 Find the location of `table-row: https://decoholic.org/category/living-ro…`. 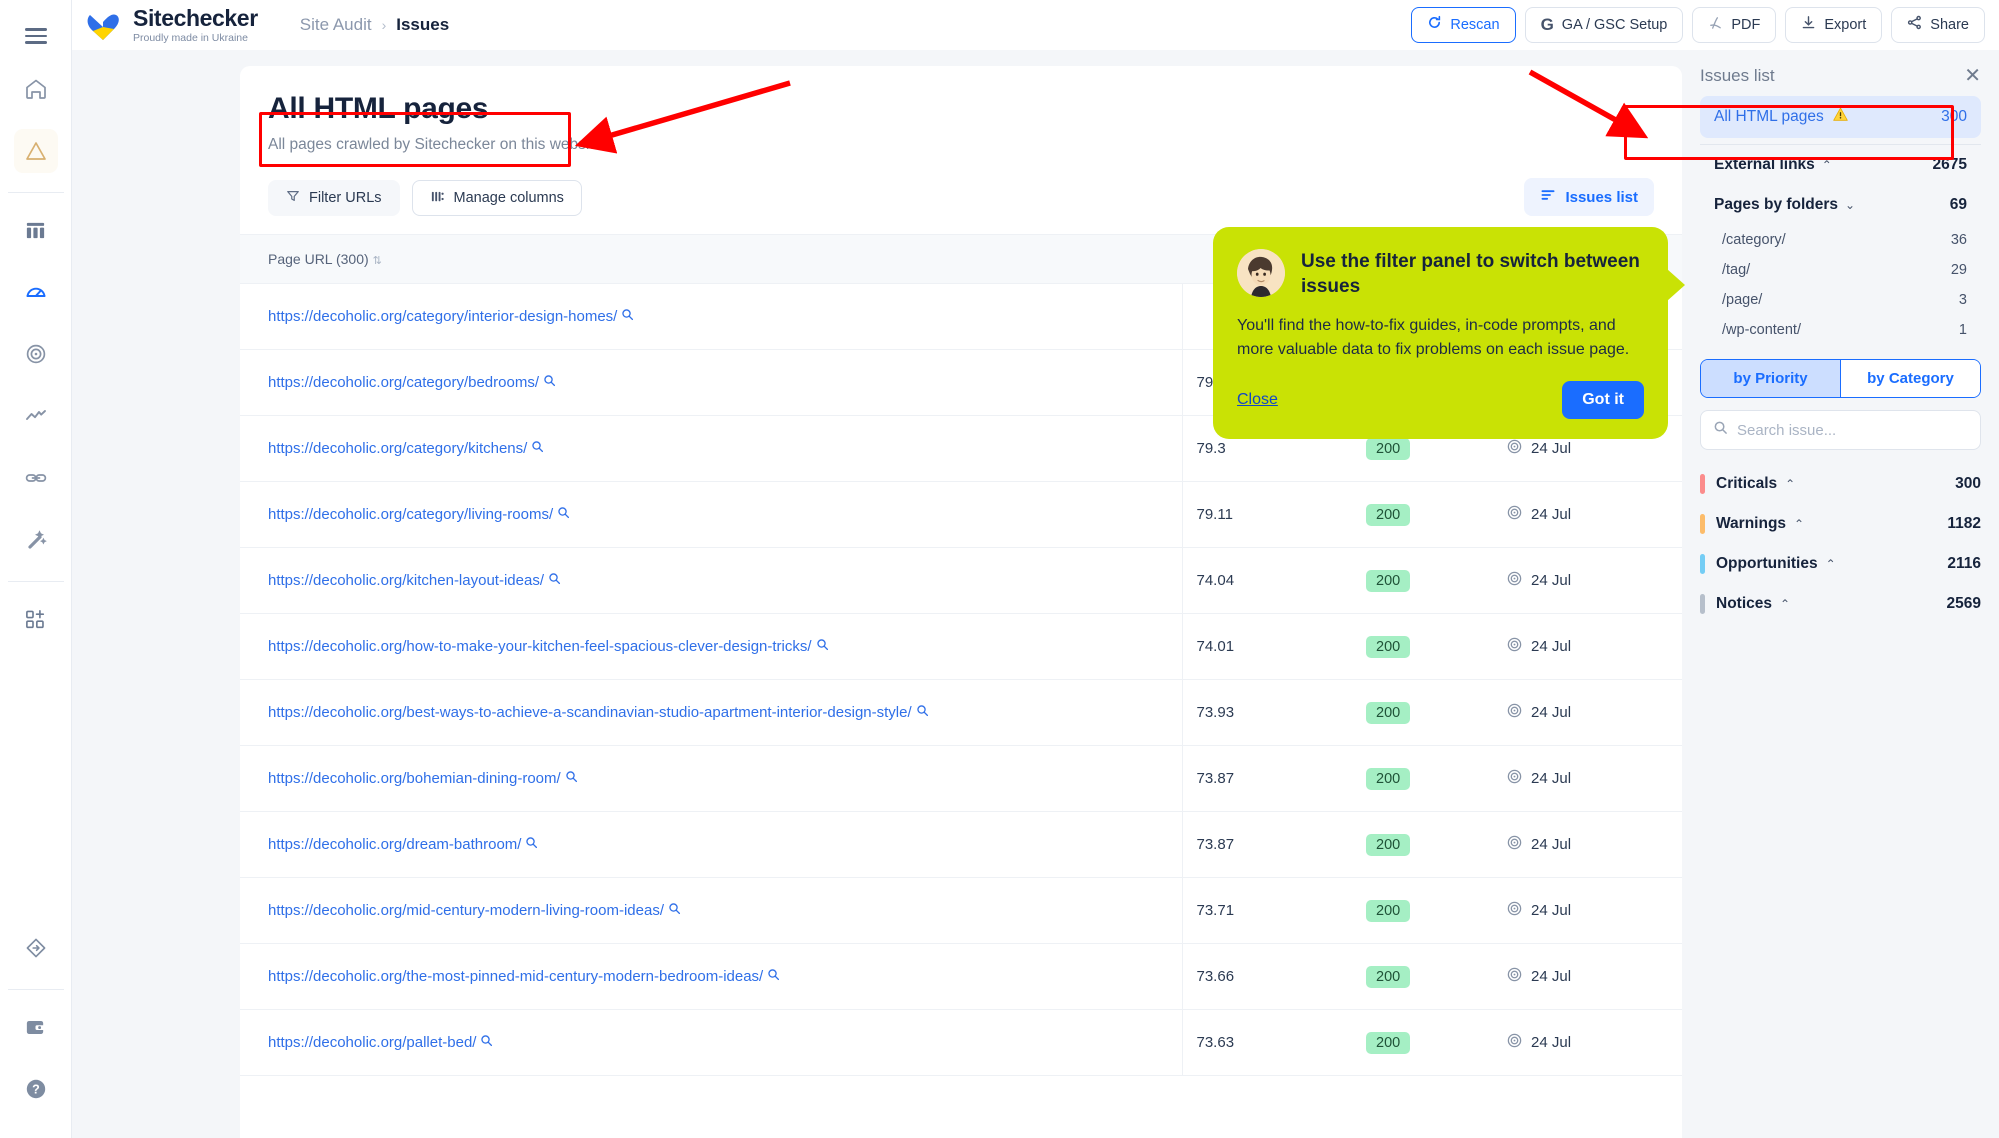

table-row: https://decoholic.org/category/living-ro… is located at coordinates (961, 514).